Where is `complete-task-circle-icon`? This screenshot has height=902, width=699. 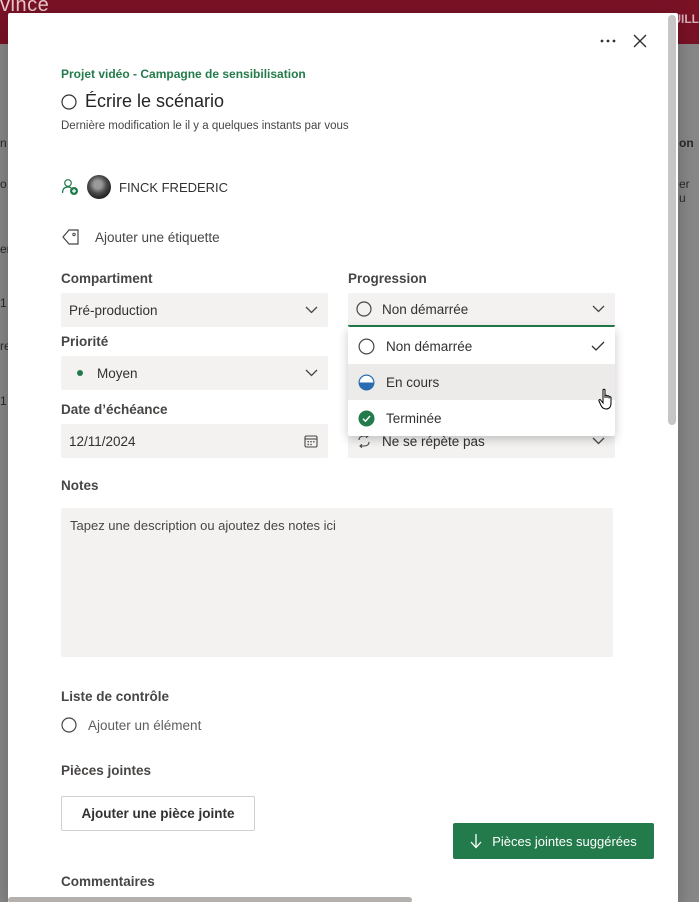
complete-task-circle-icon is located at coordinates (69, 101).